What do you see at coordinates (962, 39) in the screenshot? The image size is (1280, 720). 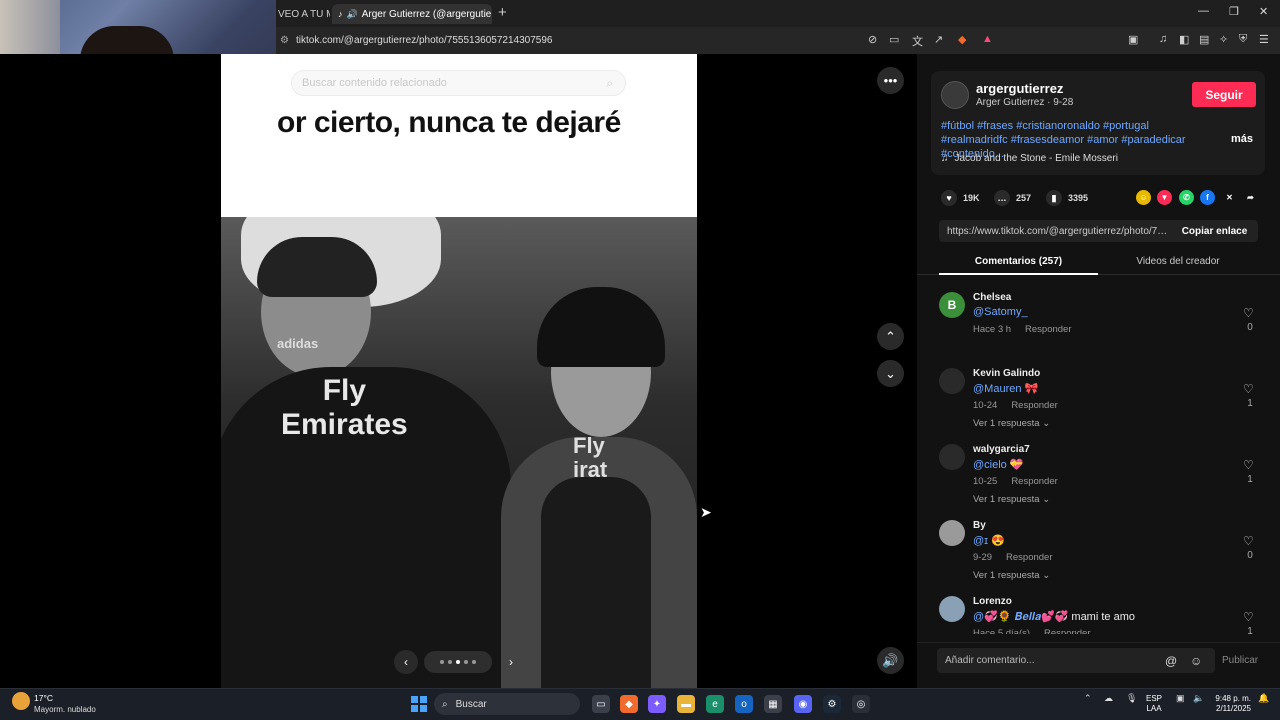 I see `brave-shield-icon: ◆` at bounding box center [962, 39].